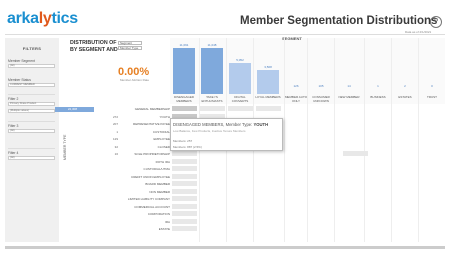 Image resolution: width=450 pixels, height=253 pixels. What do you see at coordinates (183, 99) in the screenshot?
I see `segment-label: DISENGAGED MEMBERS` at bounding box center [183, 99].